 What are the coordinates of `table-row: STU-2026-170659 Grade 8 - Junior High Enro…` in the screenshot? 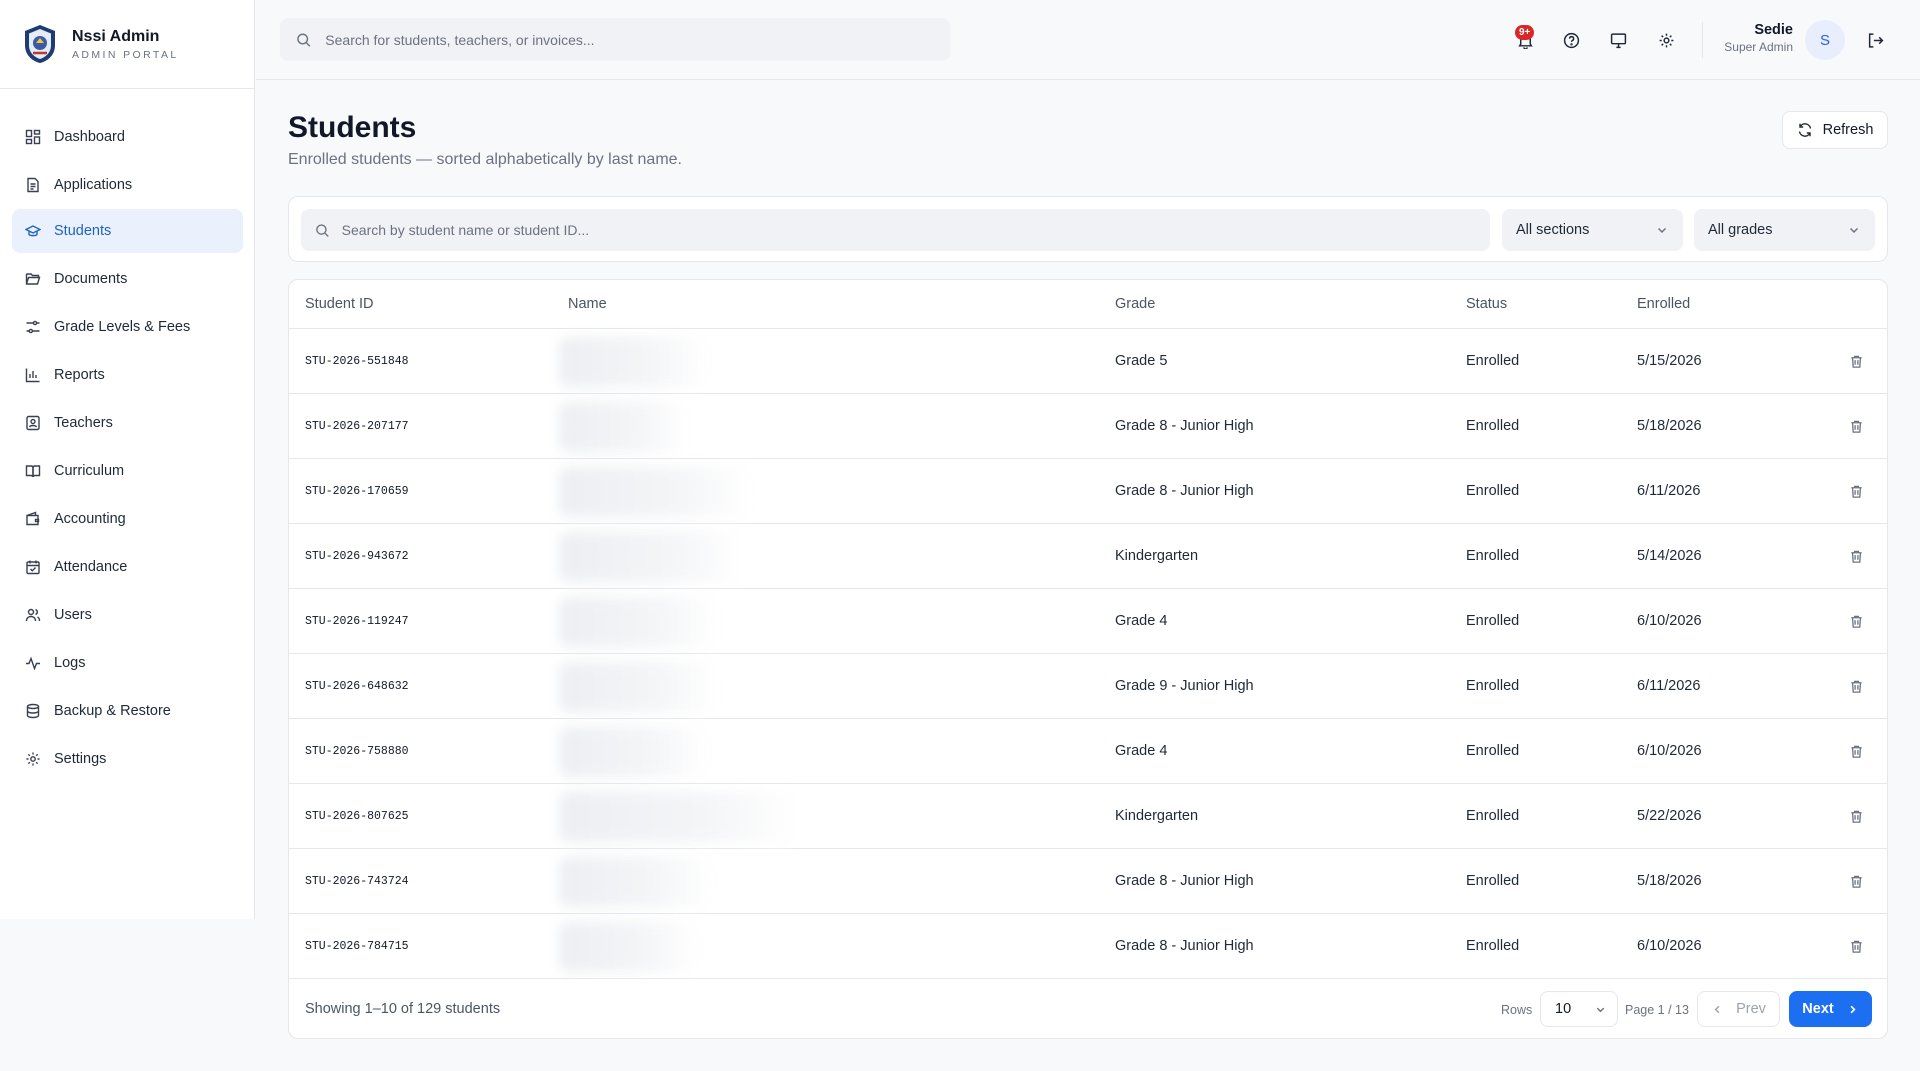 It's located at (1088, 491).